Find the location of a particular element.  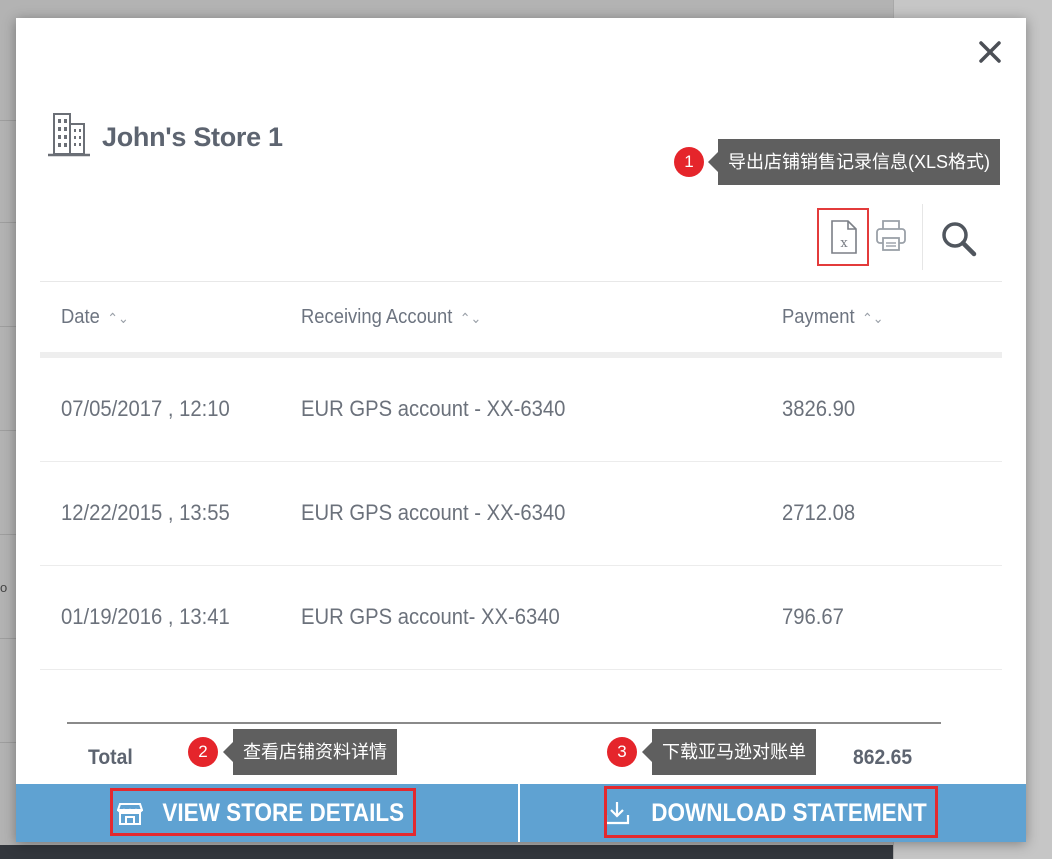

export-xls-button: x is located at coordinates (843, 237).